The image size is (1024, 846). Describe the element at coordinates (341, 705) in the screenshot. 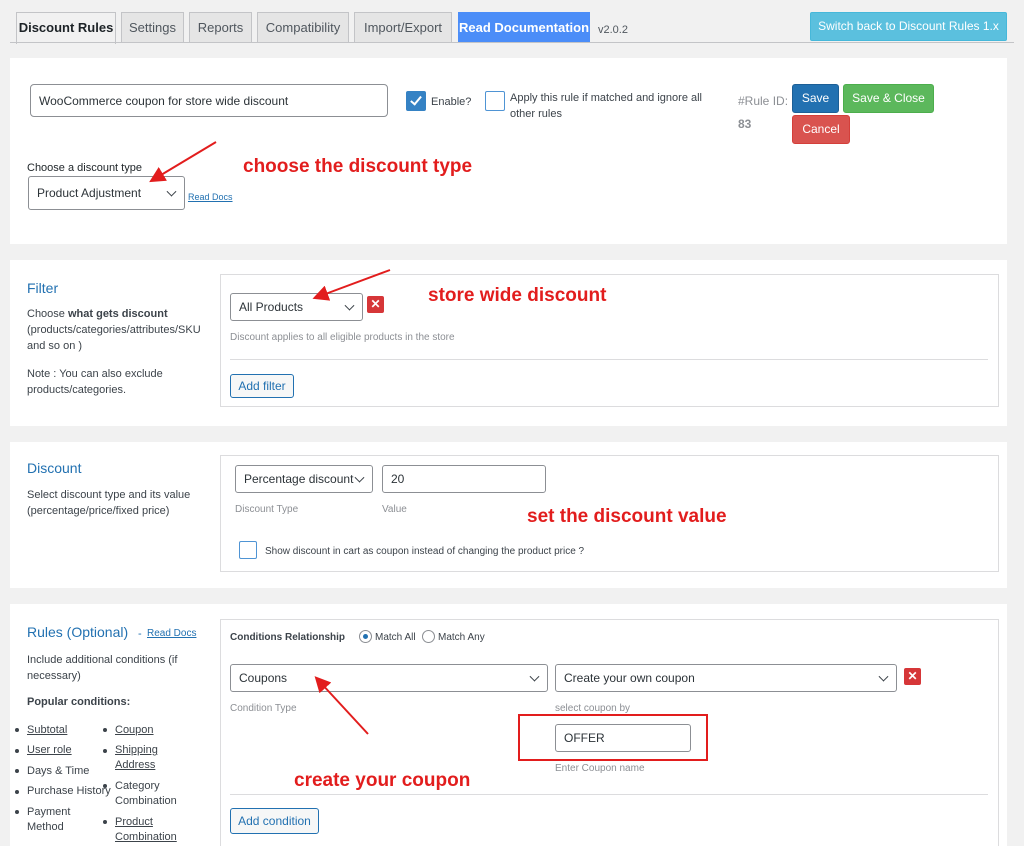

I see `arrow-create-coupon` at that location.